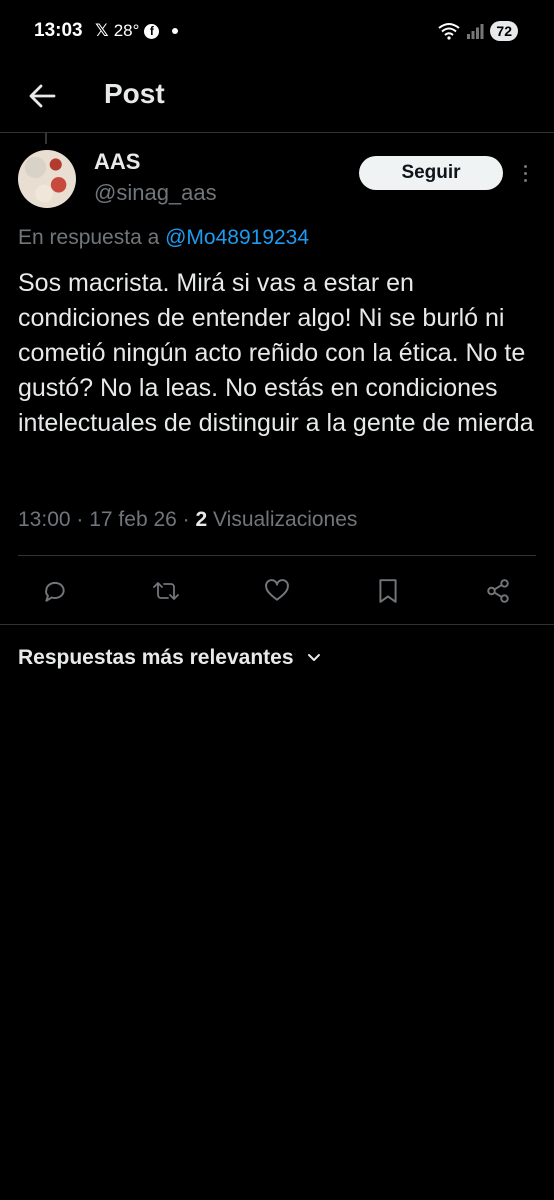  I want to click on status-system-icons: 72, so click(478, 31).